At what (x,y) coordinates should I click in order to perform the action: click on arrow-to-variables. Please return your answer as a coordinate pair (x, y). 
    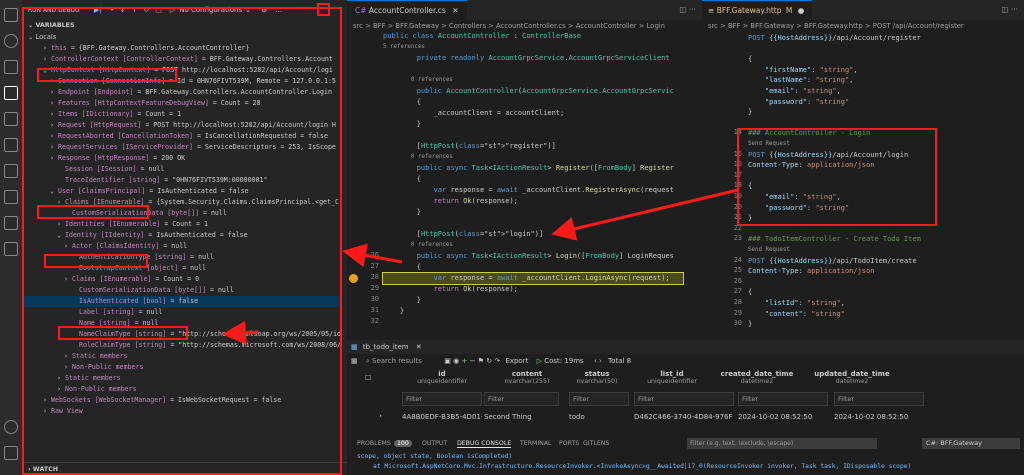
    Looking at the image, I should click on (372, 255).